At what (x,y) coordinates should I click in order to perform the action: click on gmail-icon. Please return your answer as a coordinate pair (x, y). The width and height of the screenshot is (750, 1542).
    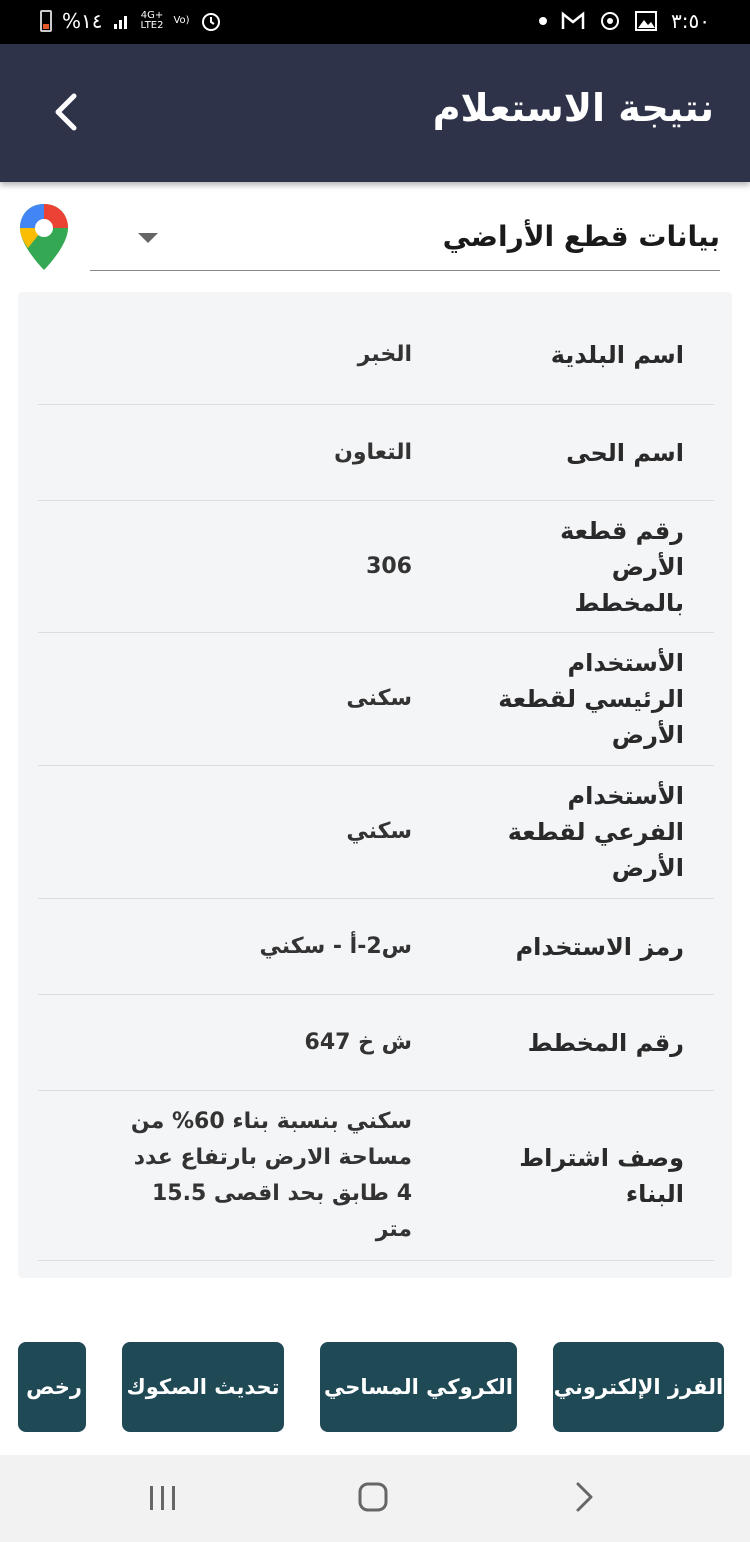
    Looking at the image, I should click on (573, 20).